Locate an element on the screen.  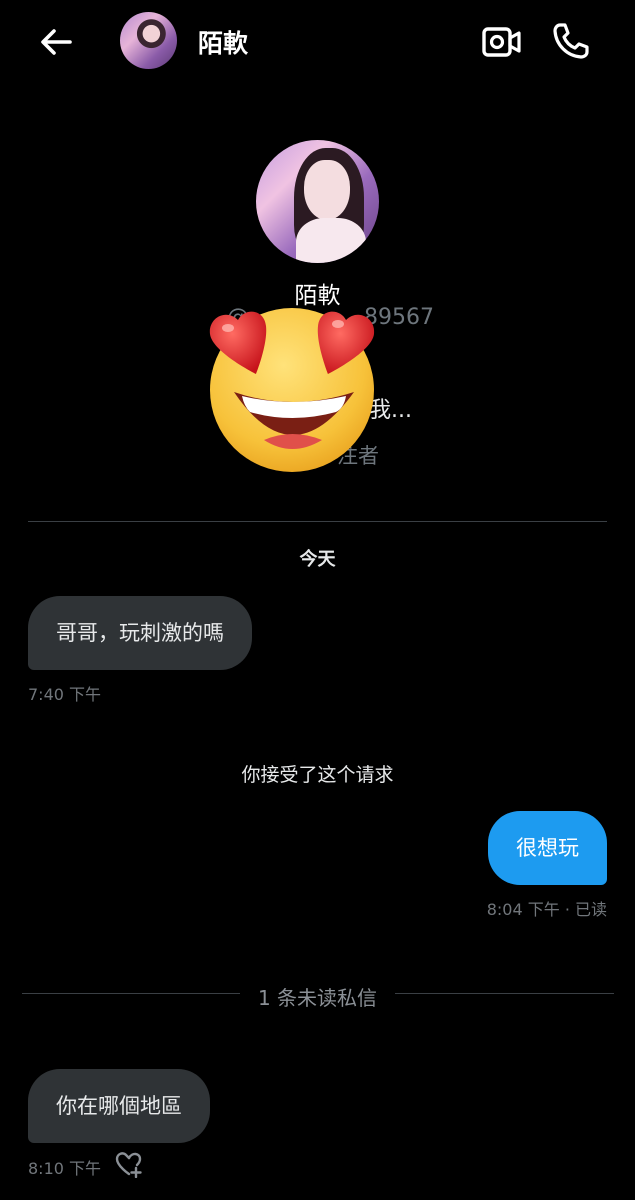
heart-eyes-emoji-icon is located at coordinates (292, 390).